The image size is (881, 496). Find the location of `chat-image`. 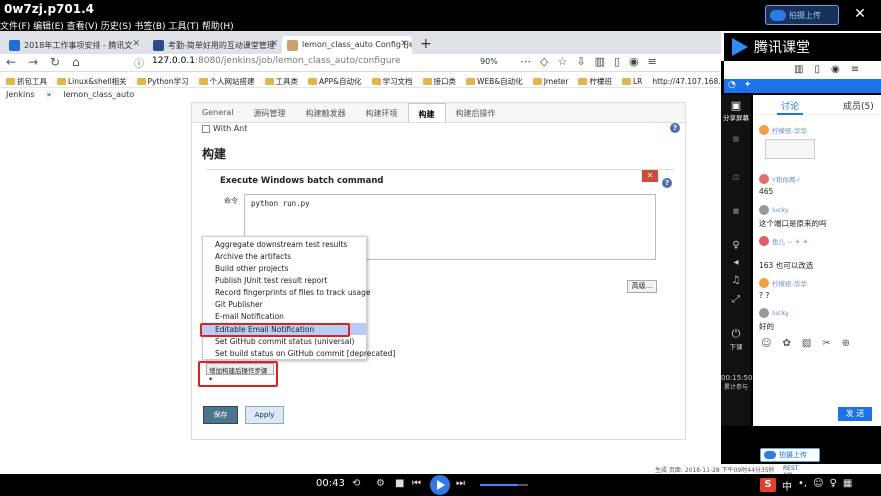

chat-image is located at coordinates (790, 149).